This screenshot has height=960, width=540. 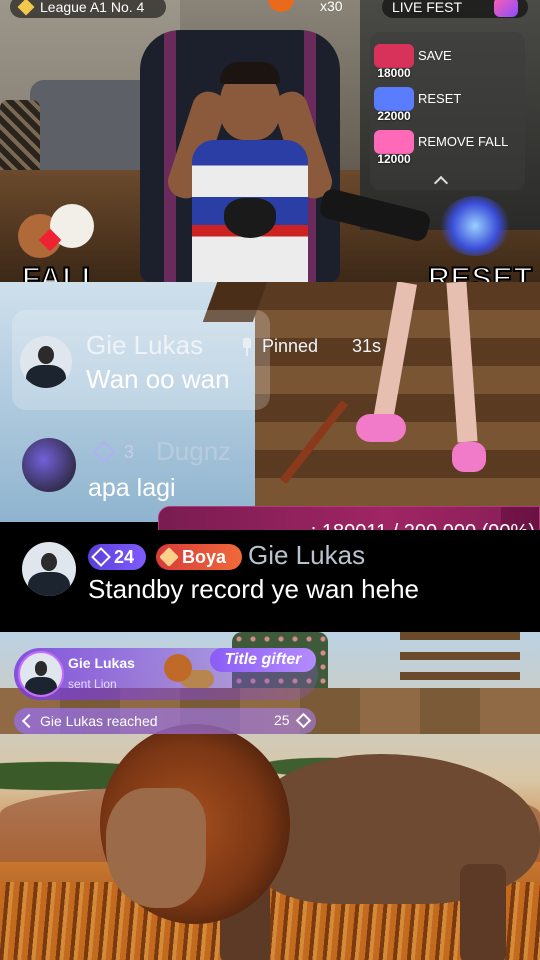 What do you see at coordinates (367, 346) in the screenshot?
I see `pinned-time: 31s` at bounding box center [367, 346].